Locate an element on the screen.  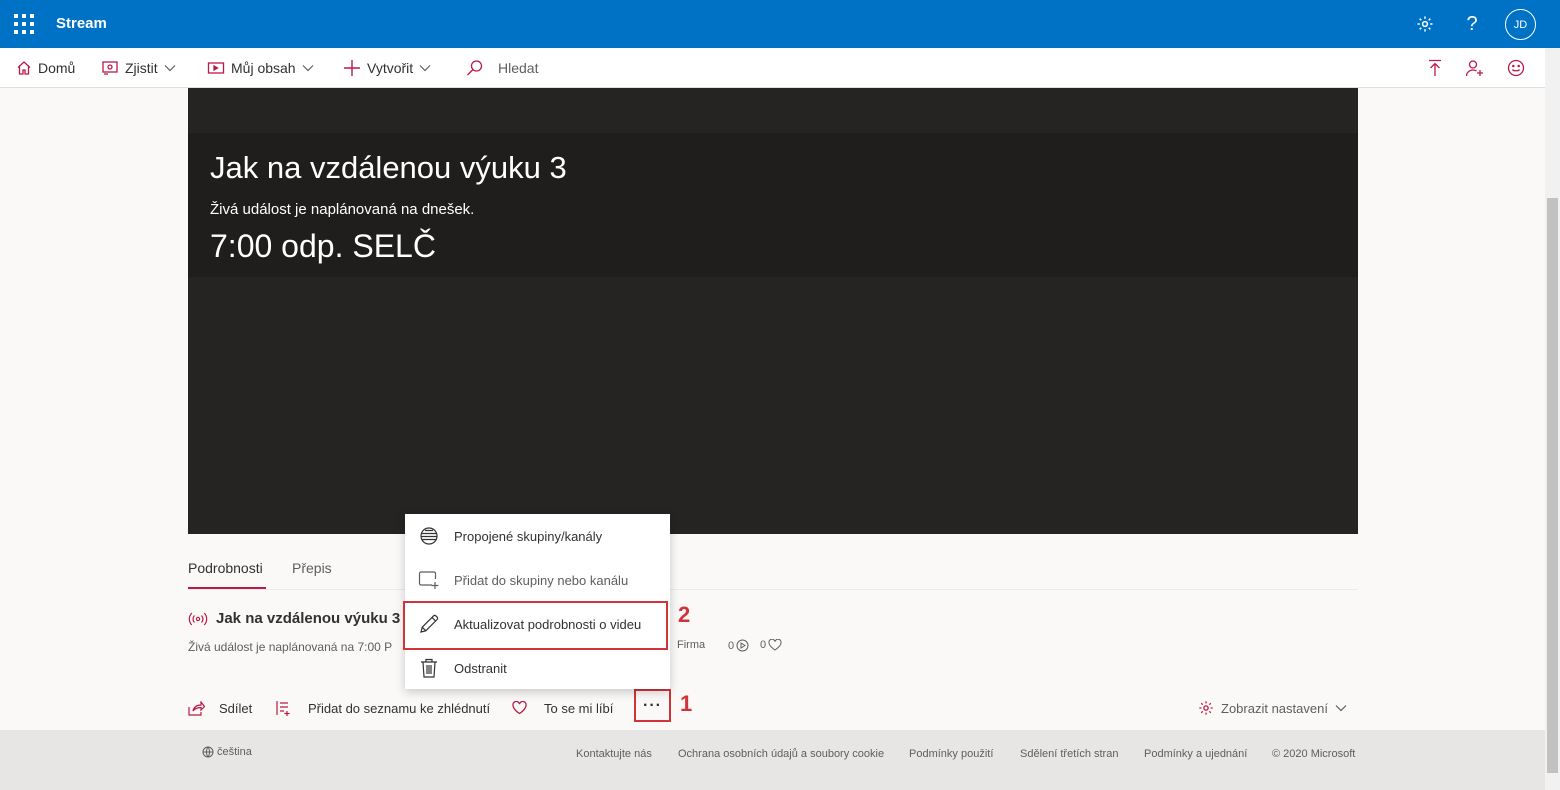
plus-icon is located at coordinates (352, 68).